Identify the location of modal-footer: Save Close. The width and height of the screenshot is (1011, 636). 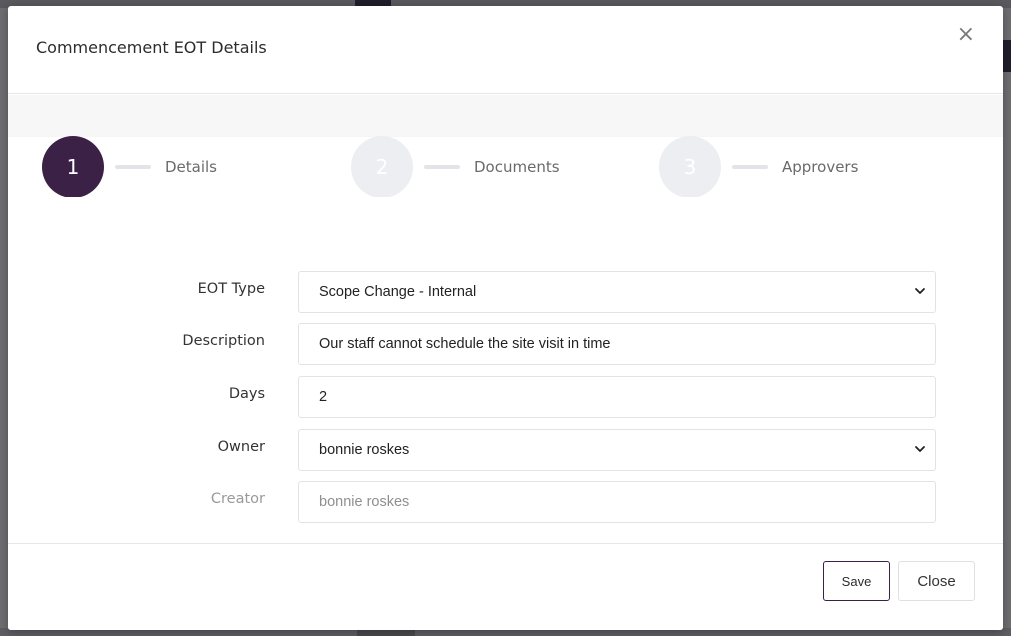
(505, 586).